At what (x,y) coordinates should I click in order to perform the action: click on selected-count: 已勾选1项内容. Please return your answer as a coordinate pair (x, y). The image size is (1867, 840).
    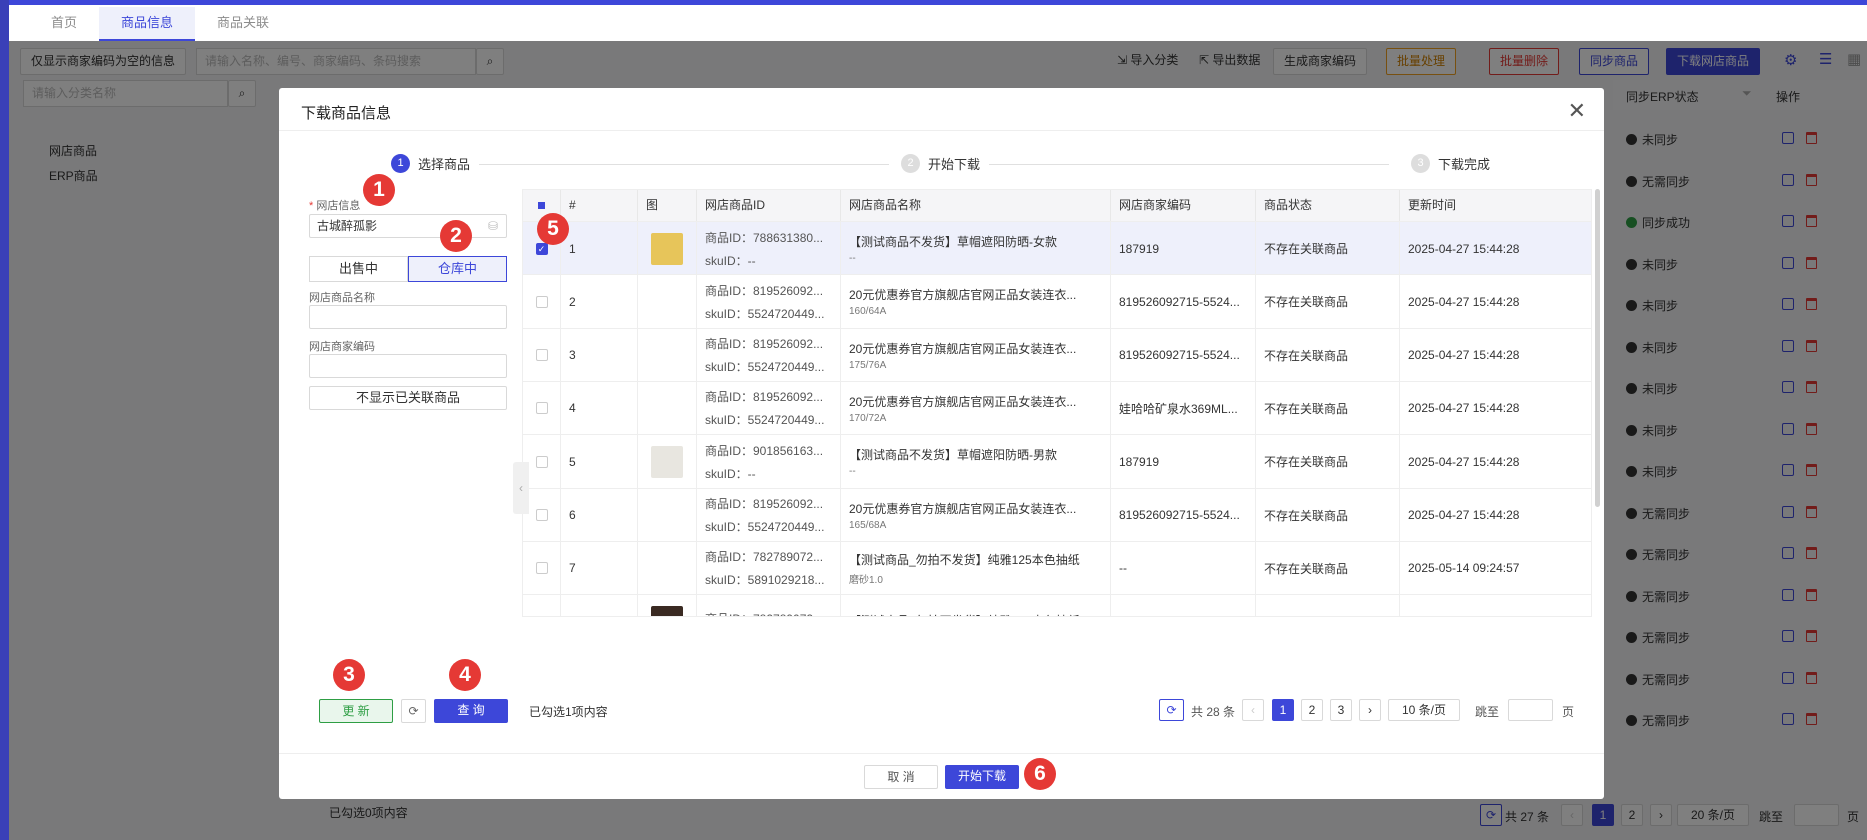
    Looking at the image, I should click on (568, 712).